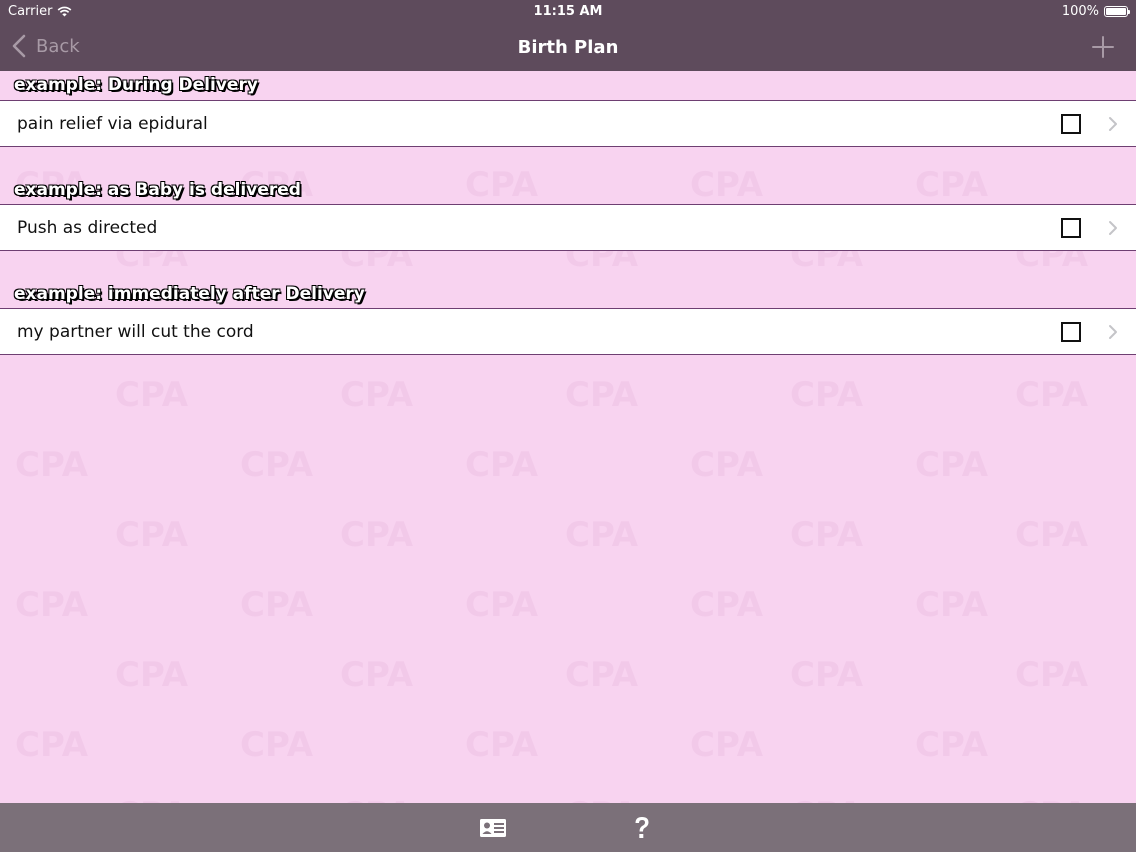 The height and width of the screenshot is (852, 1136). What do you see at coordinates (135, 332) in the screenshot?
I see `list-item-label: my partner will cut the cord` at bounding box center [135, 332].